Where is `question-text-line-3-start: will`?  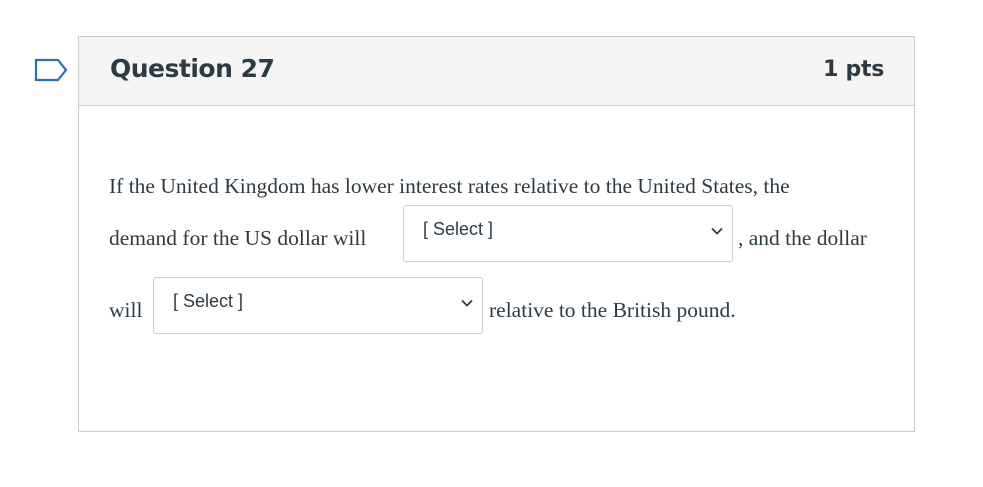
question-text-line-3-start: will is located at coordinates (126, 310).